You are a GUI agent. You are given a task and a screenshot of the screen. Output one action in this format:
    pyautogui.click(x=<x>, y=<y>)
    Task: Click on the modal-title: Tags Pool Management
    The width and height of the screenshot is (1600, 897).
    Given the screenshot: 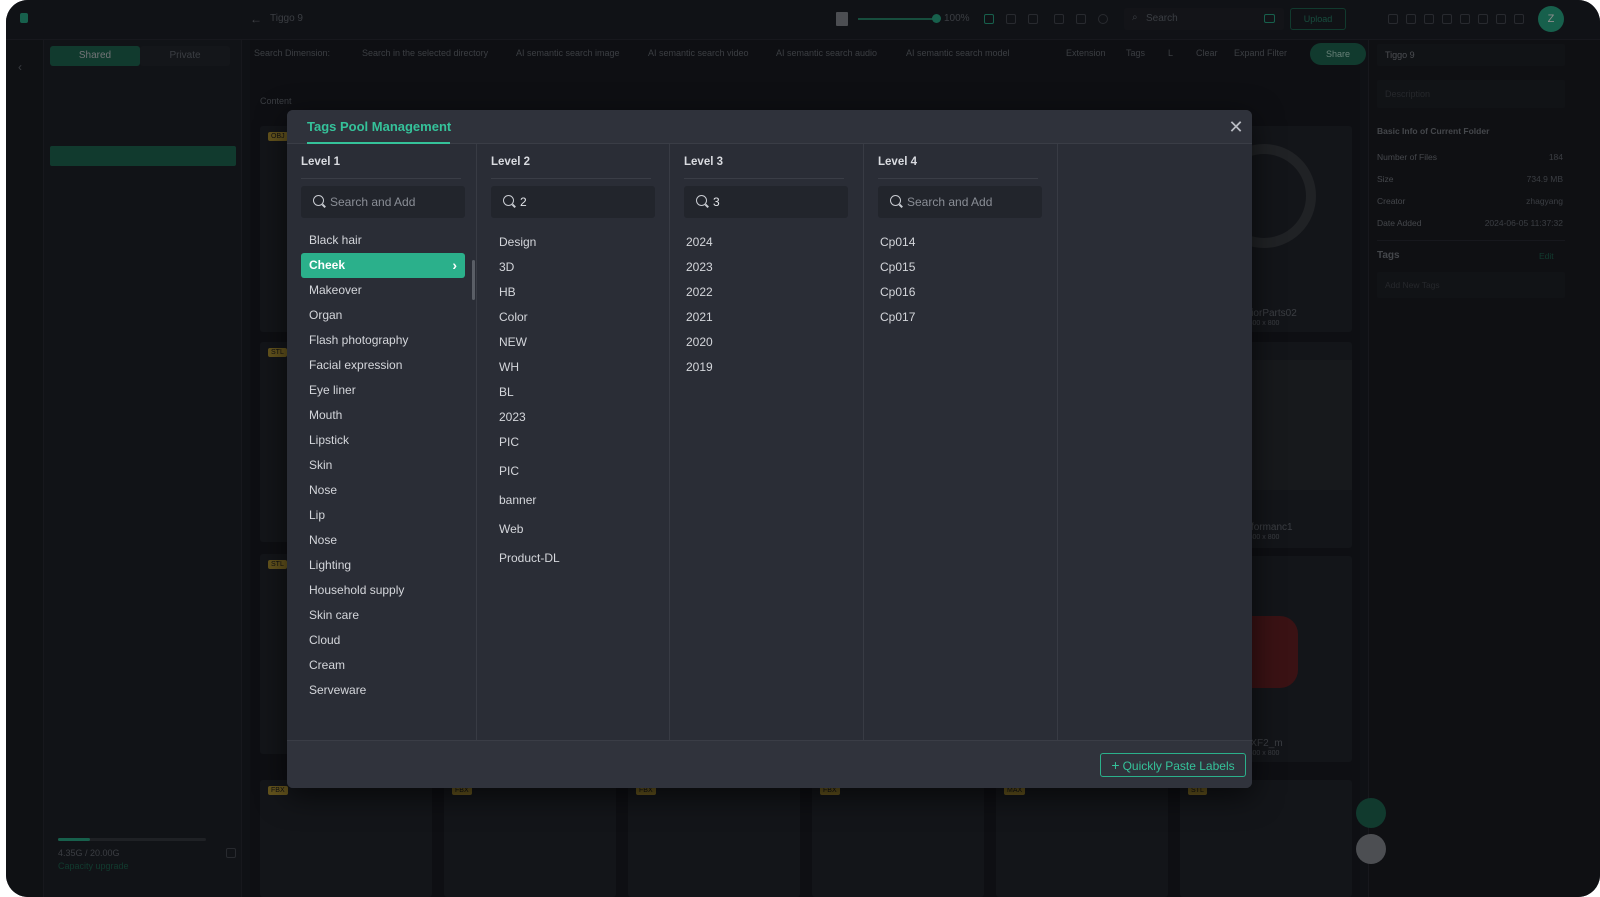 What is the action you would take?
    pyautogui.click(x=379, y=126)
    